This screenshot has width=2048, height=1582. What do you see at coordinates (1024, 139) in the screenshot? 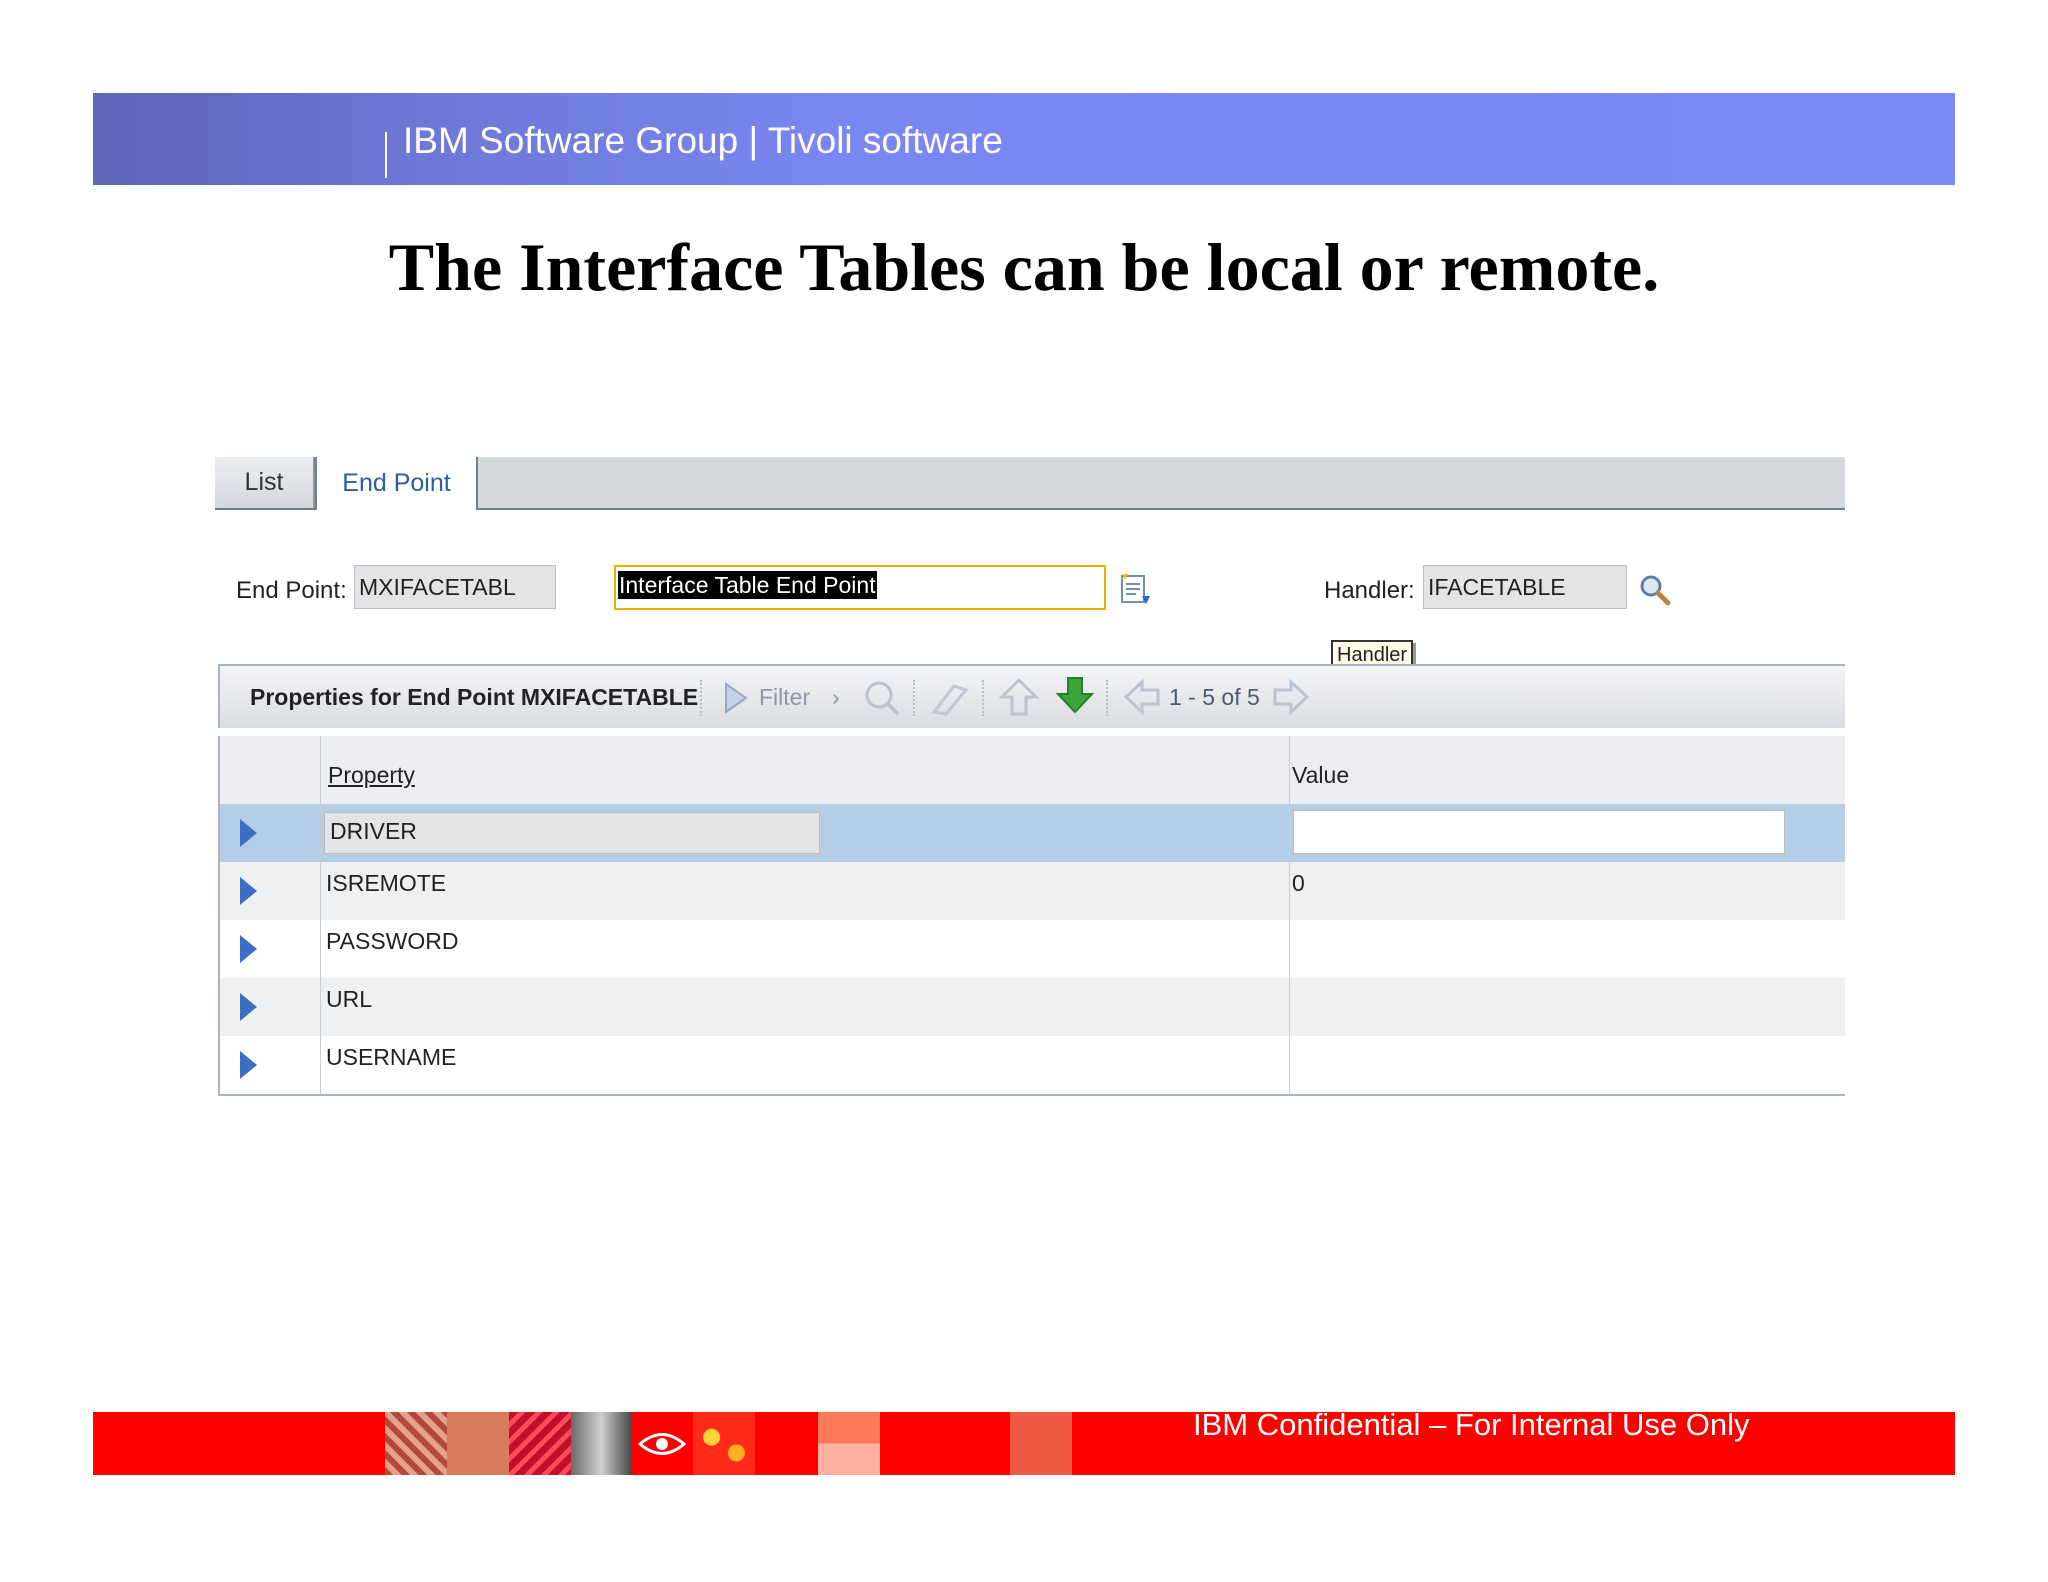
I see `header-banner` at bounding box center [1024, 139].